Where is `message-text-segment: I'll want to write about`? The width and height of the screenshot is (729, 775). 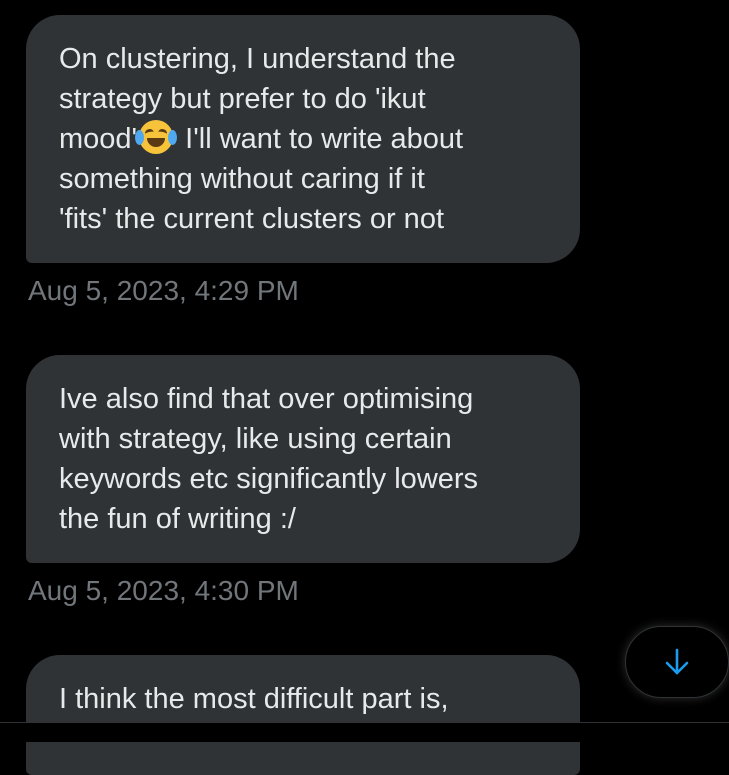 message-text-segment: I'll want to write about is located at coordinates (320, 139).